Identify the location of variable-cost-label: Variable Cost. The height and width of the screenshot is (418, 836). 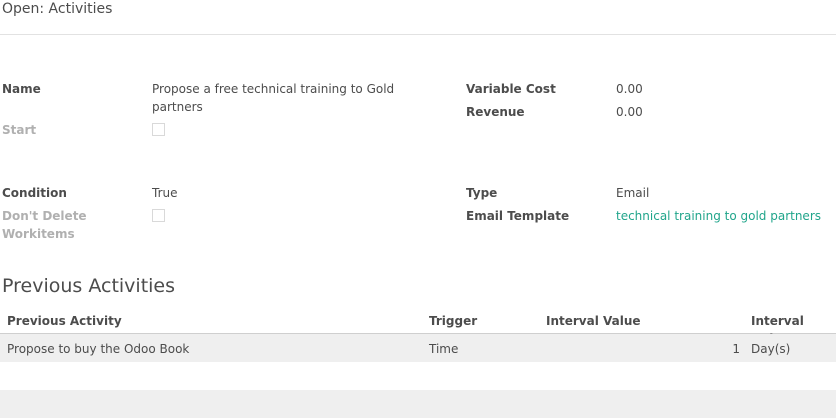
(511, 89).